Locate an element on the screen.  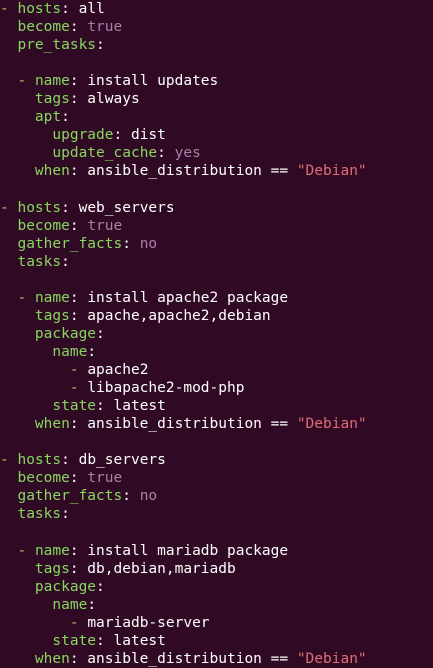
token-plain: libapache2-mod-php is located at coordinates (166, 388).